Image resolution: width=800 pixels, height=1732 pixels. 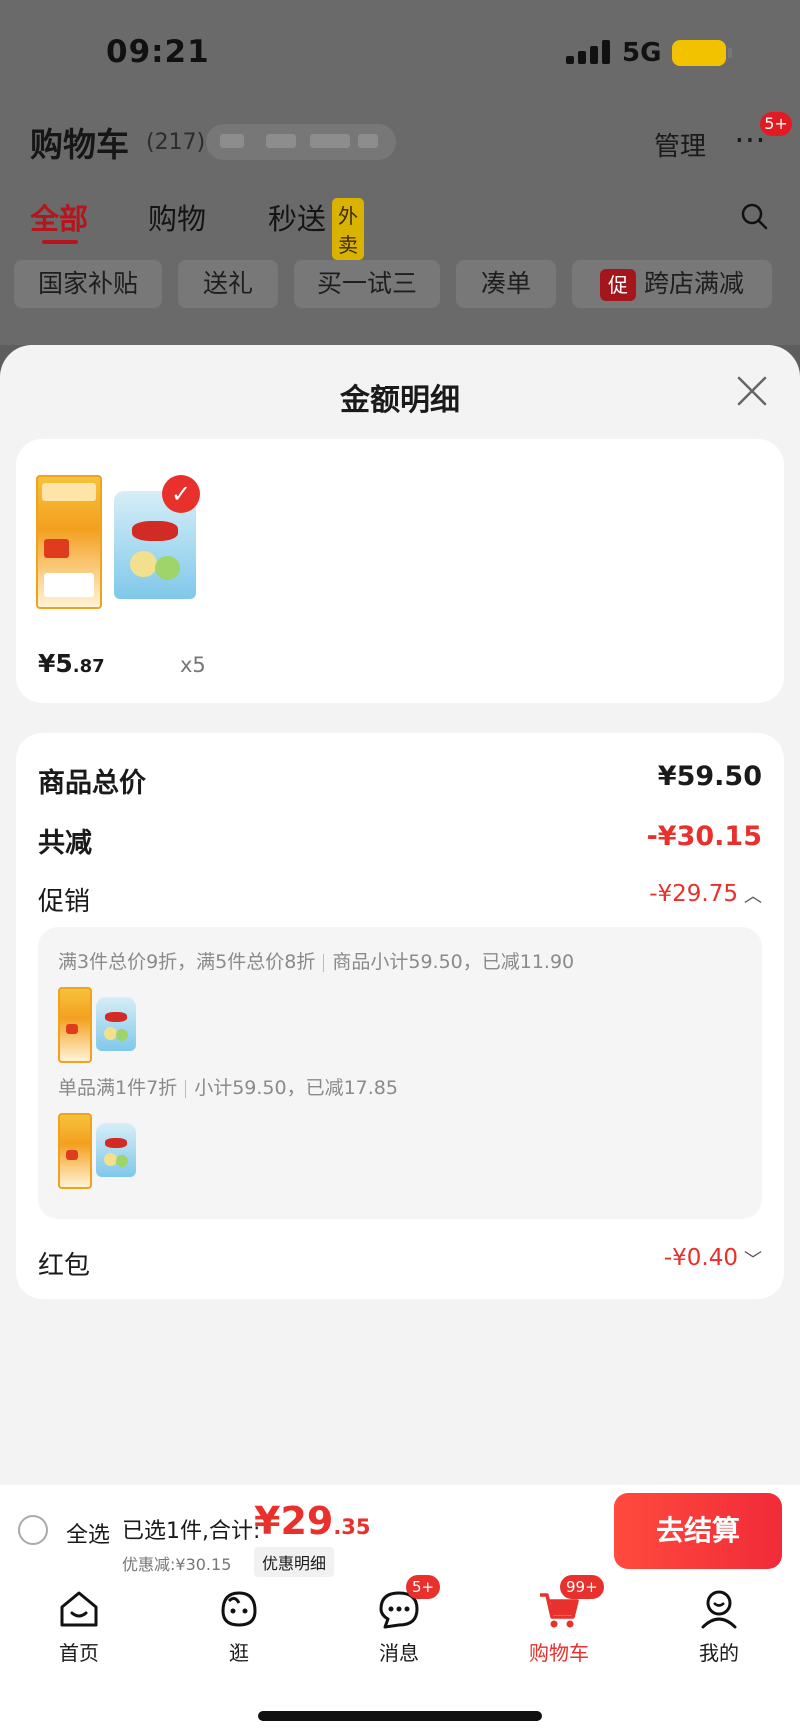 I want to click on total-price-value: ¥59.50, so click(x=709, y=776).